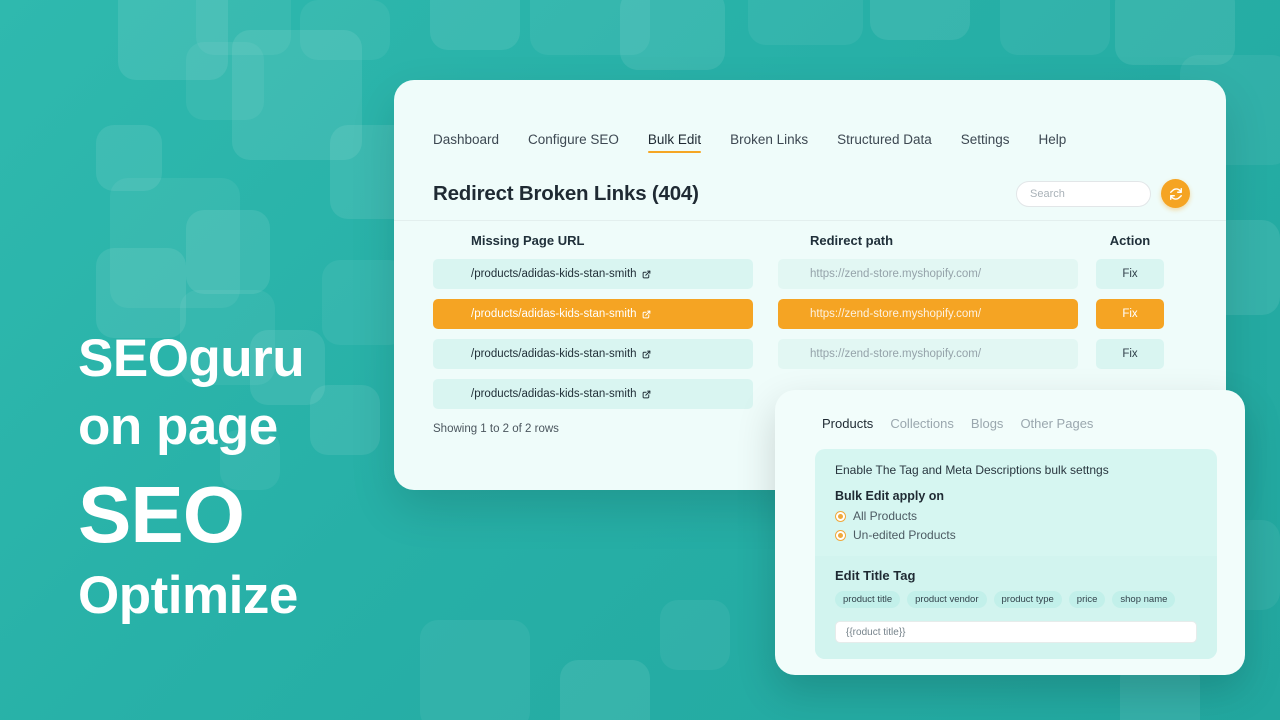 The image size is (1280, 720). Describe the element at coordinates (1010, 410) in the screenshot. I see `overlay-tabs: Products Collections Blogs Other Pages` at that location.